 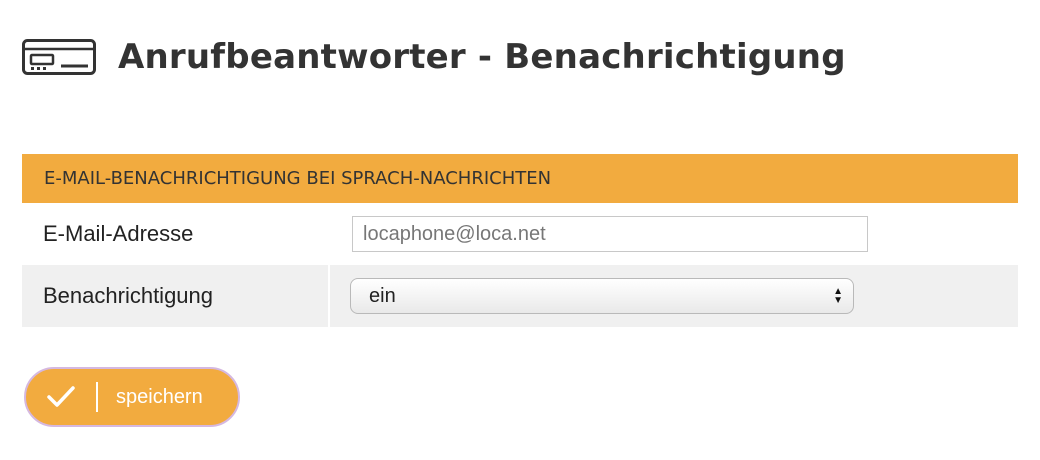 What do you see at coordinates (59, 57) in the screenshot?
I see `answering-machine-icon` at bounding box center [59, 57].